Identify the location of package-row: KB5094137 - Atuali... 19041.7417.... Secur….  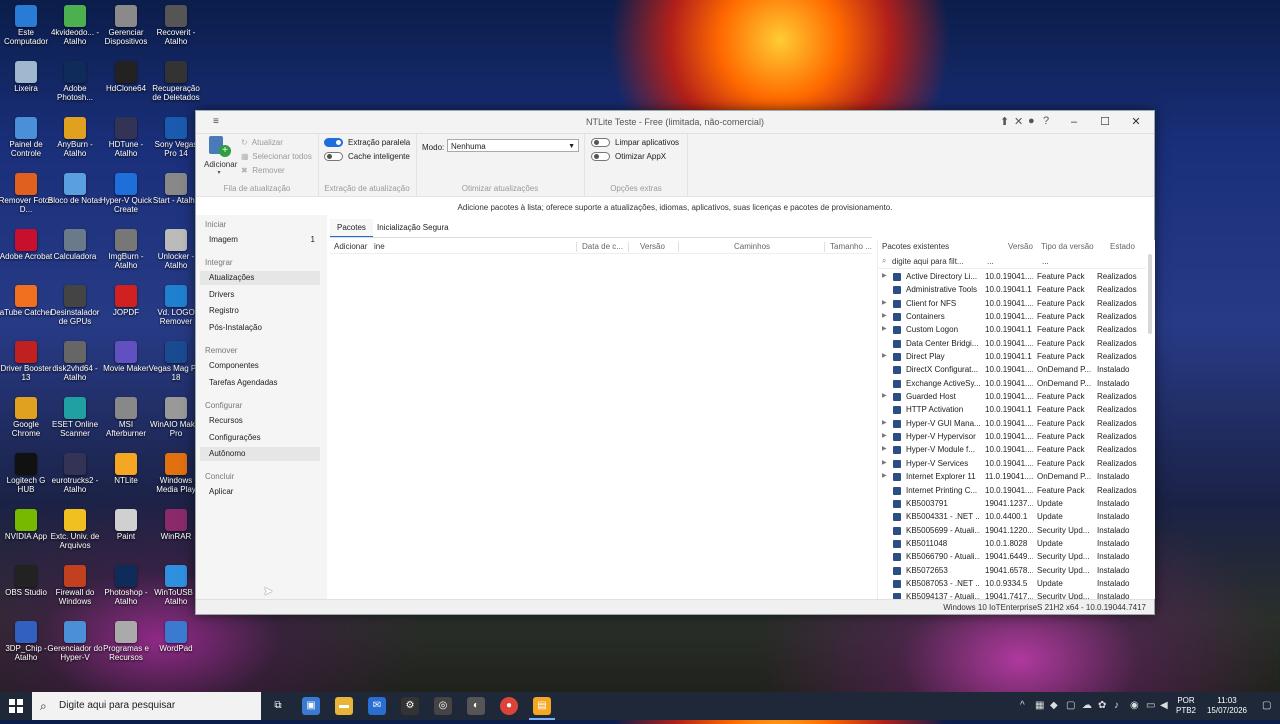
(1012, 594).